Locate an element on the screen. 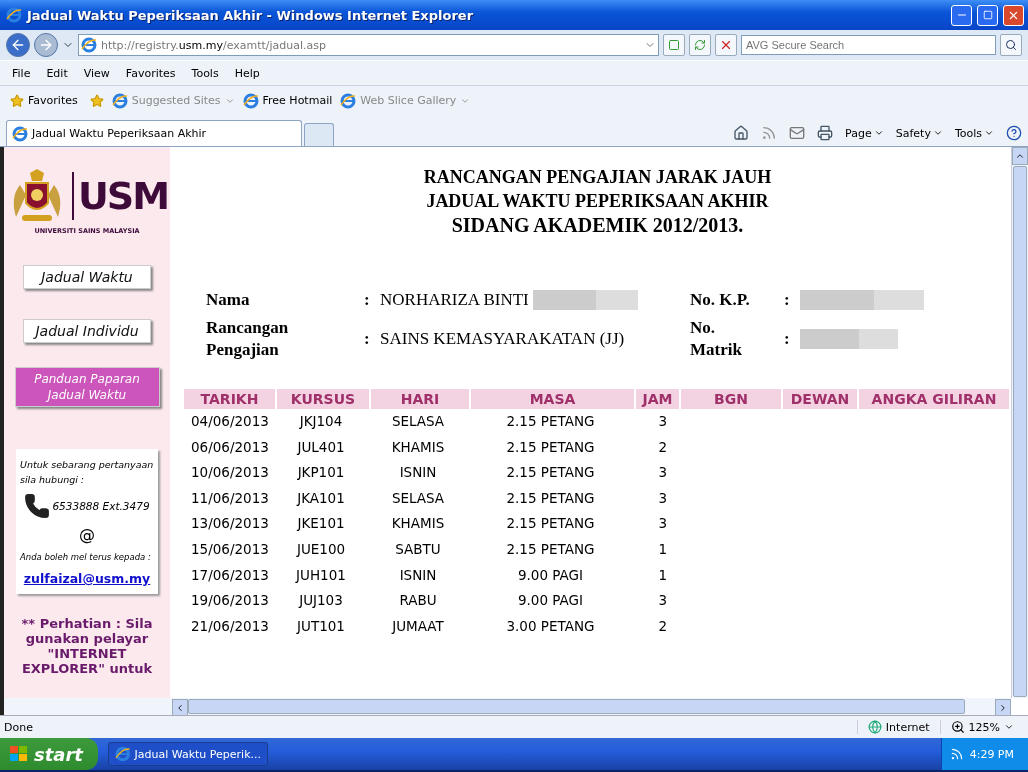 The height and width of the screenshot is (772, 1028). refresh-button is located at coordinates (700, 45).